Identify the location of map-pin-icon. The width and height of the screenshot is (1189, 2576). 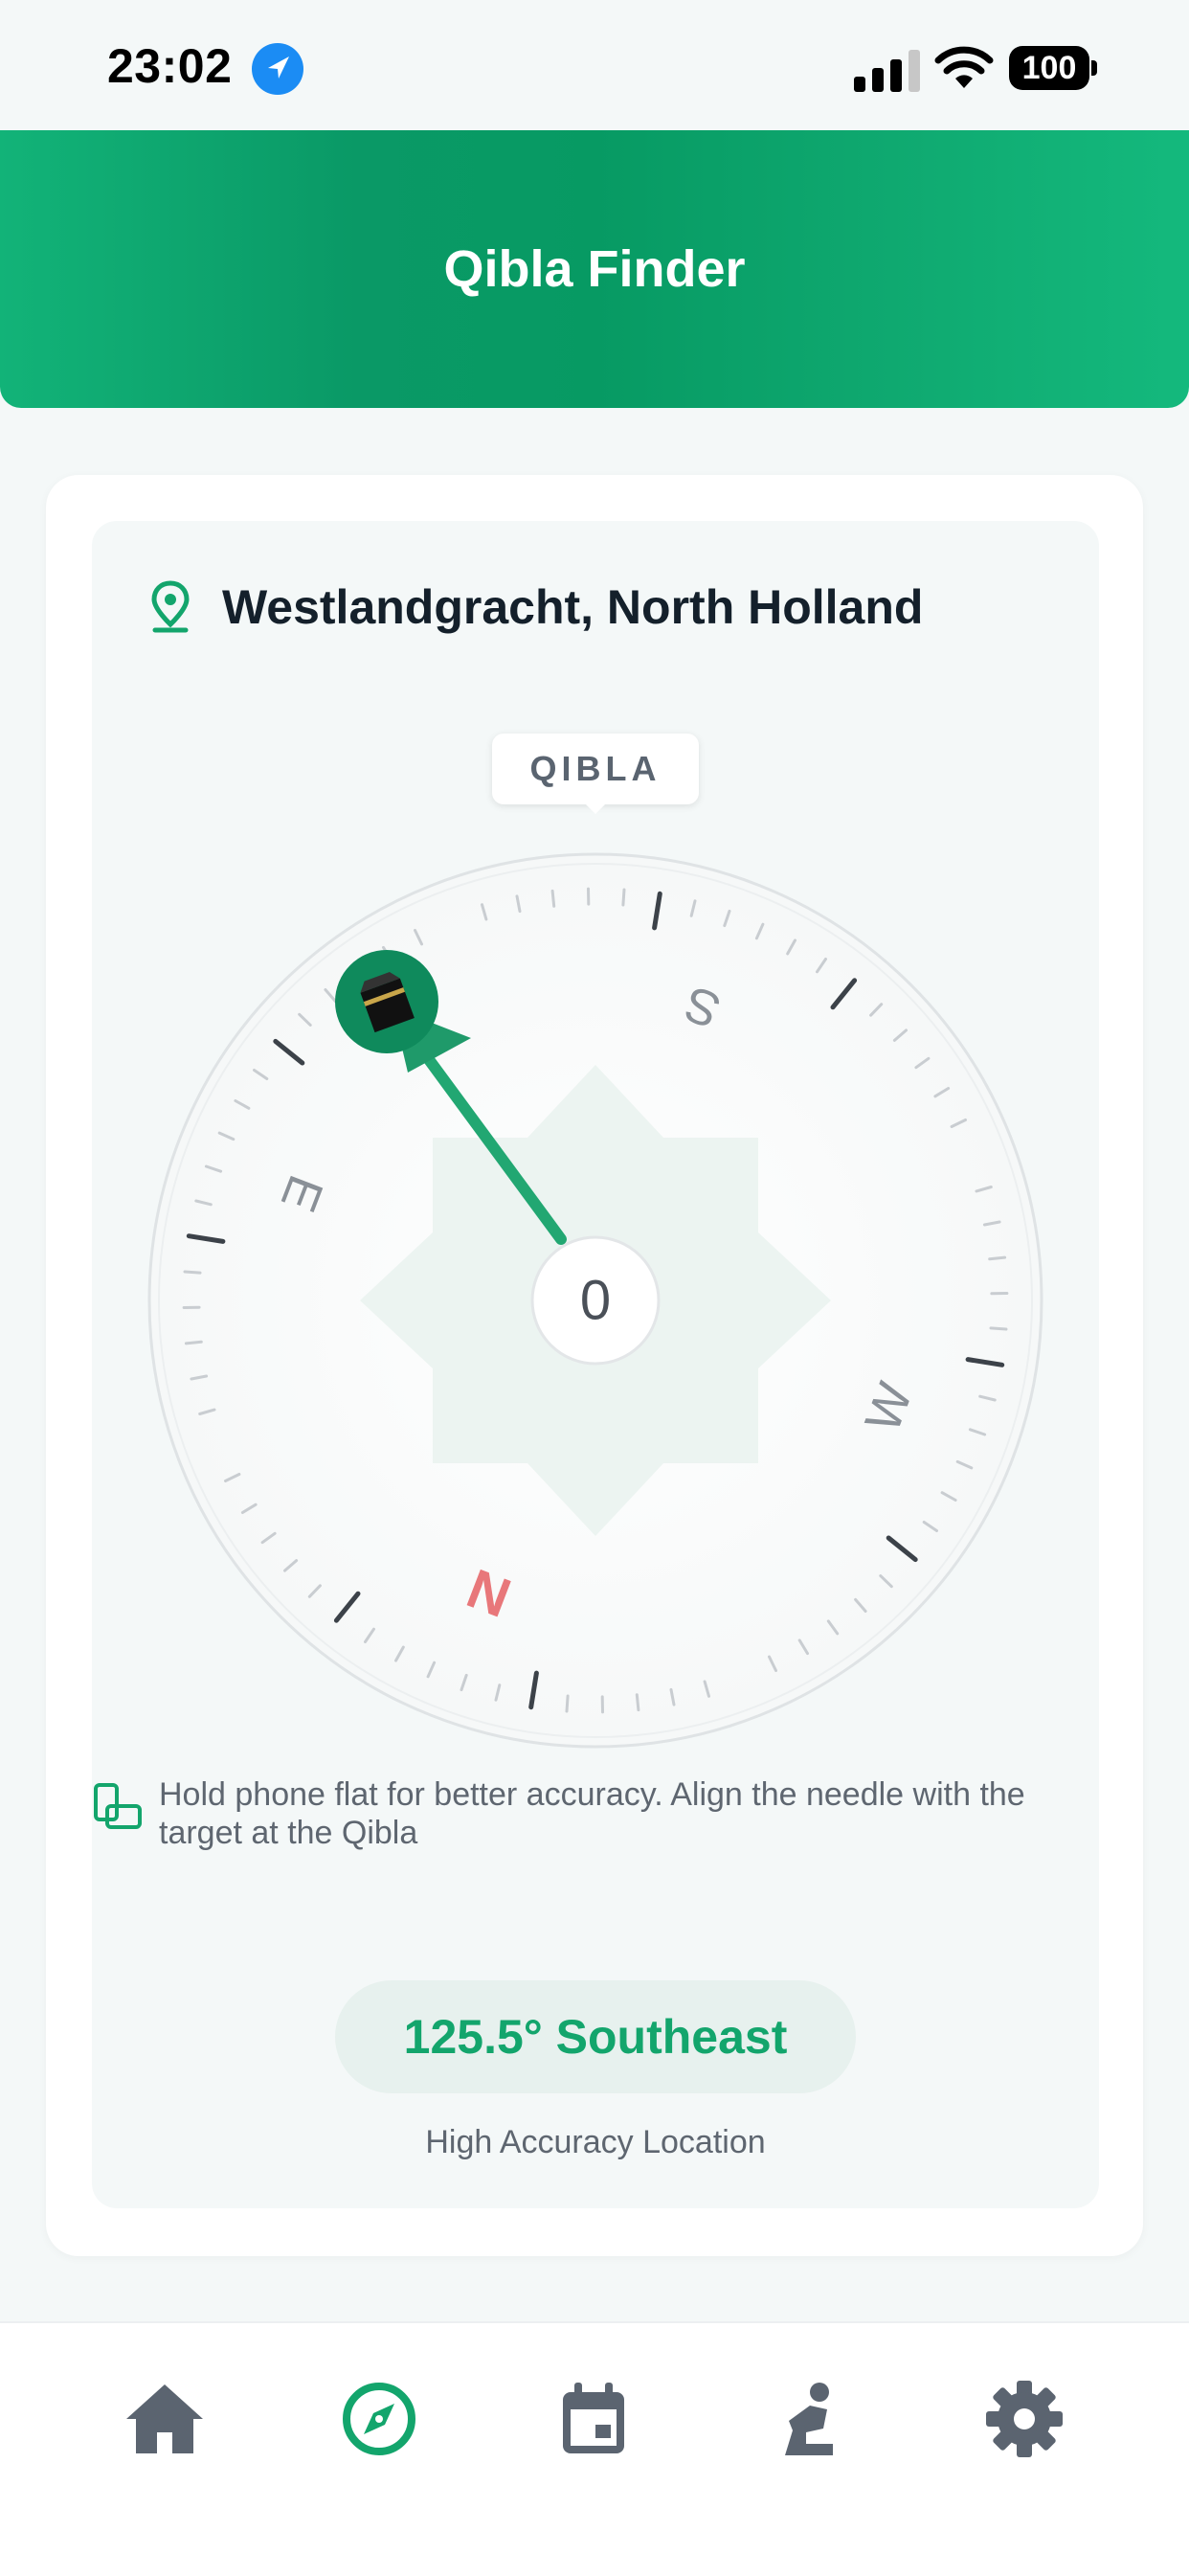
(170, 607).